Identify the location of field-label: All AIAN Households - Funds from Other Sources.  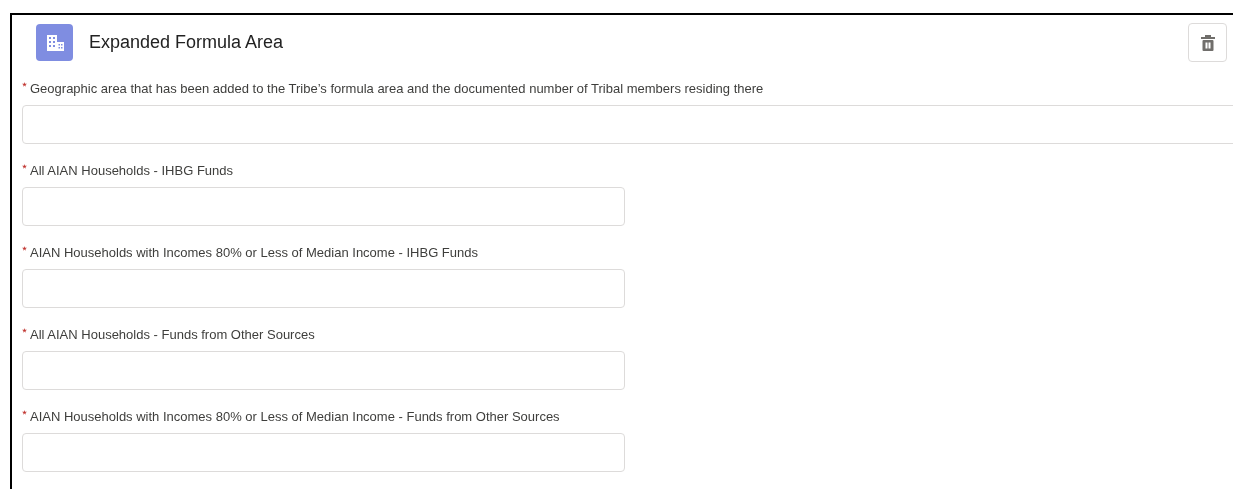
(302, 335).